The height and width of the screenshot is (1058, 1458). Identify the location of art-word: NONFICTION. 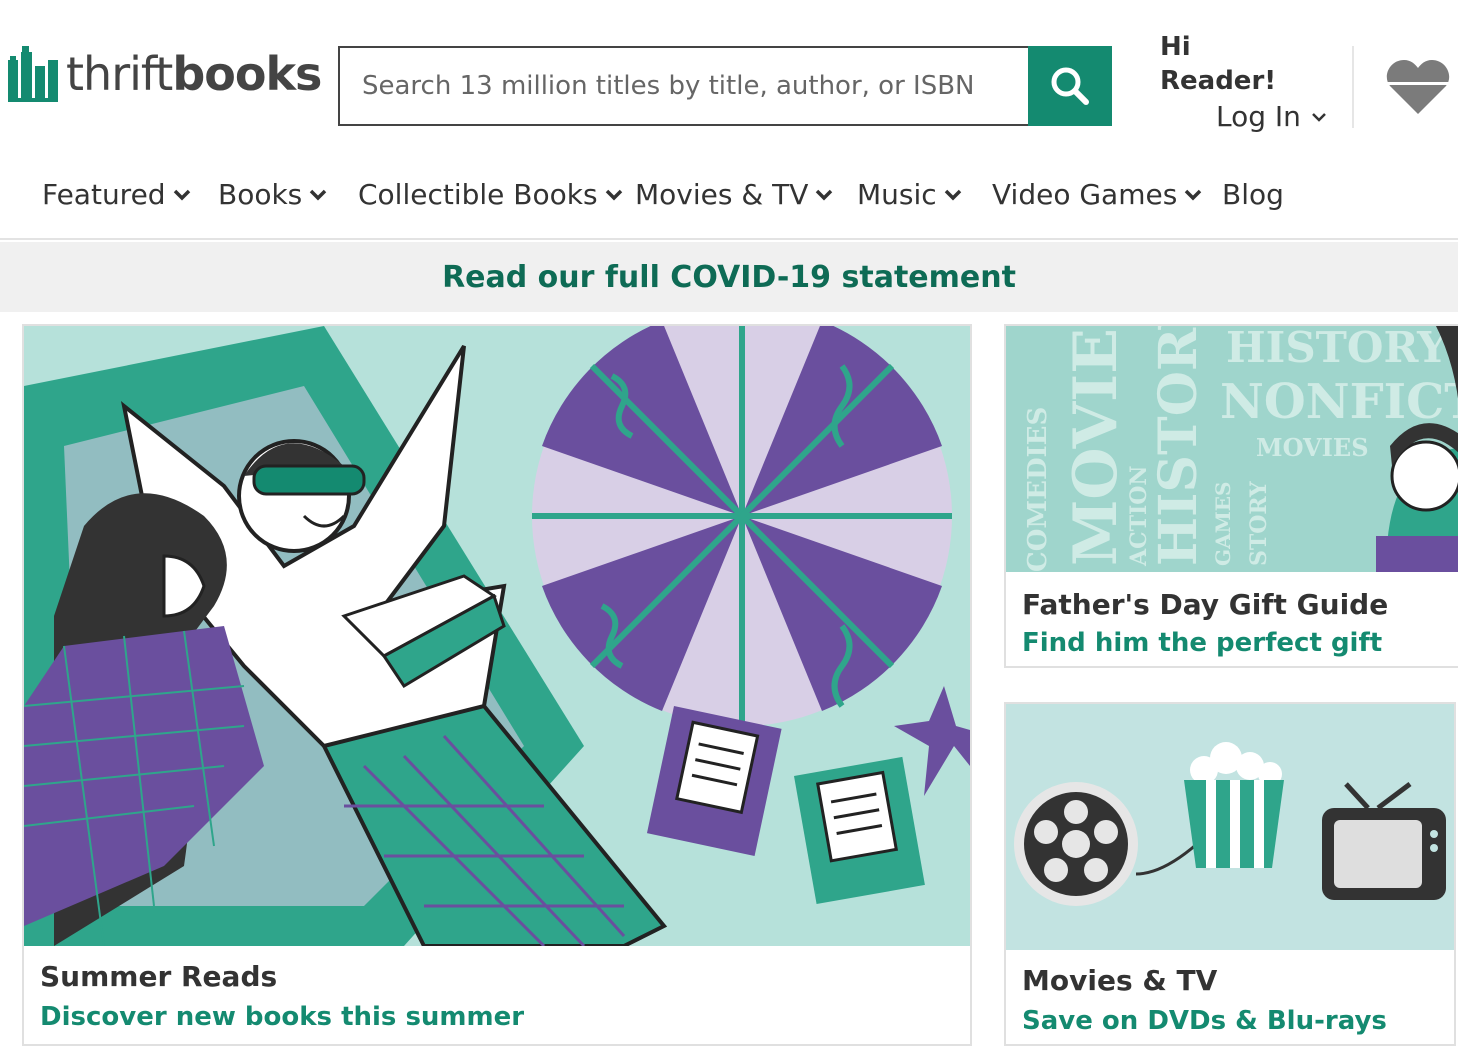
(1339, 402).